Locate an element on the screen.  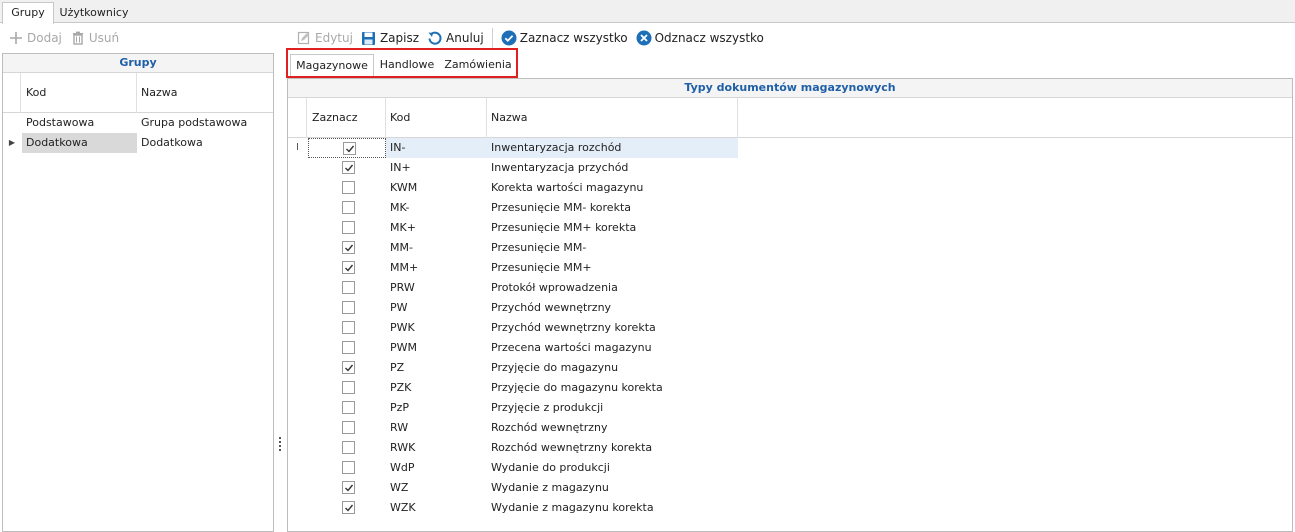
cell-kod: KWM is located at coordinates (436, 188).